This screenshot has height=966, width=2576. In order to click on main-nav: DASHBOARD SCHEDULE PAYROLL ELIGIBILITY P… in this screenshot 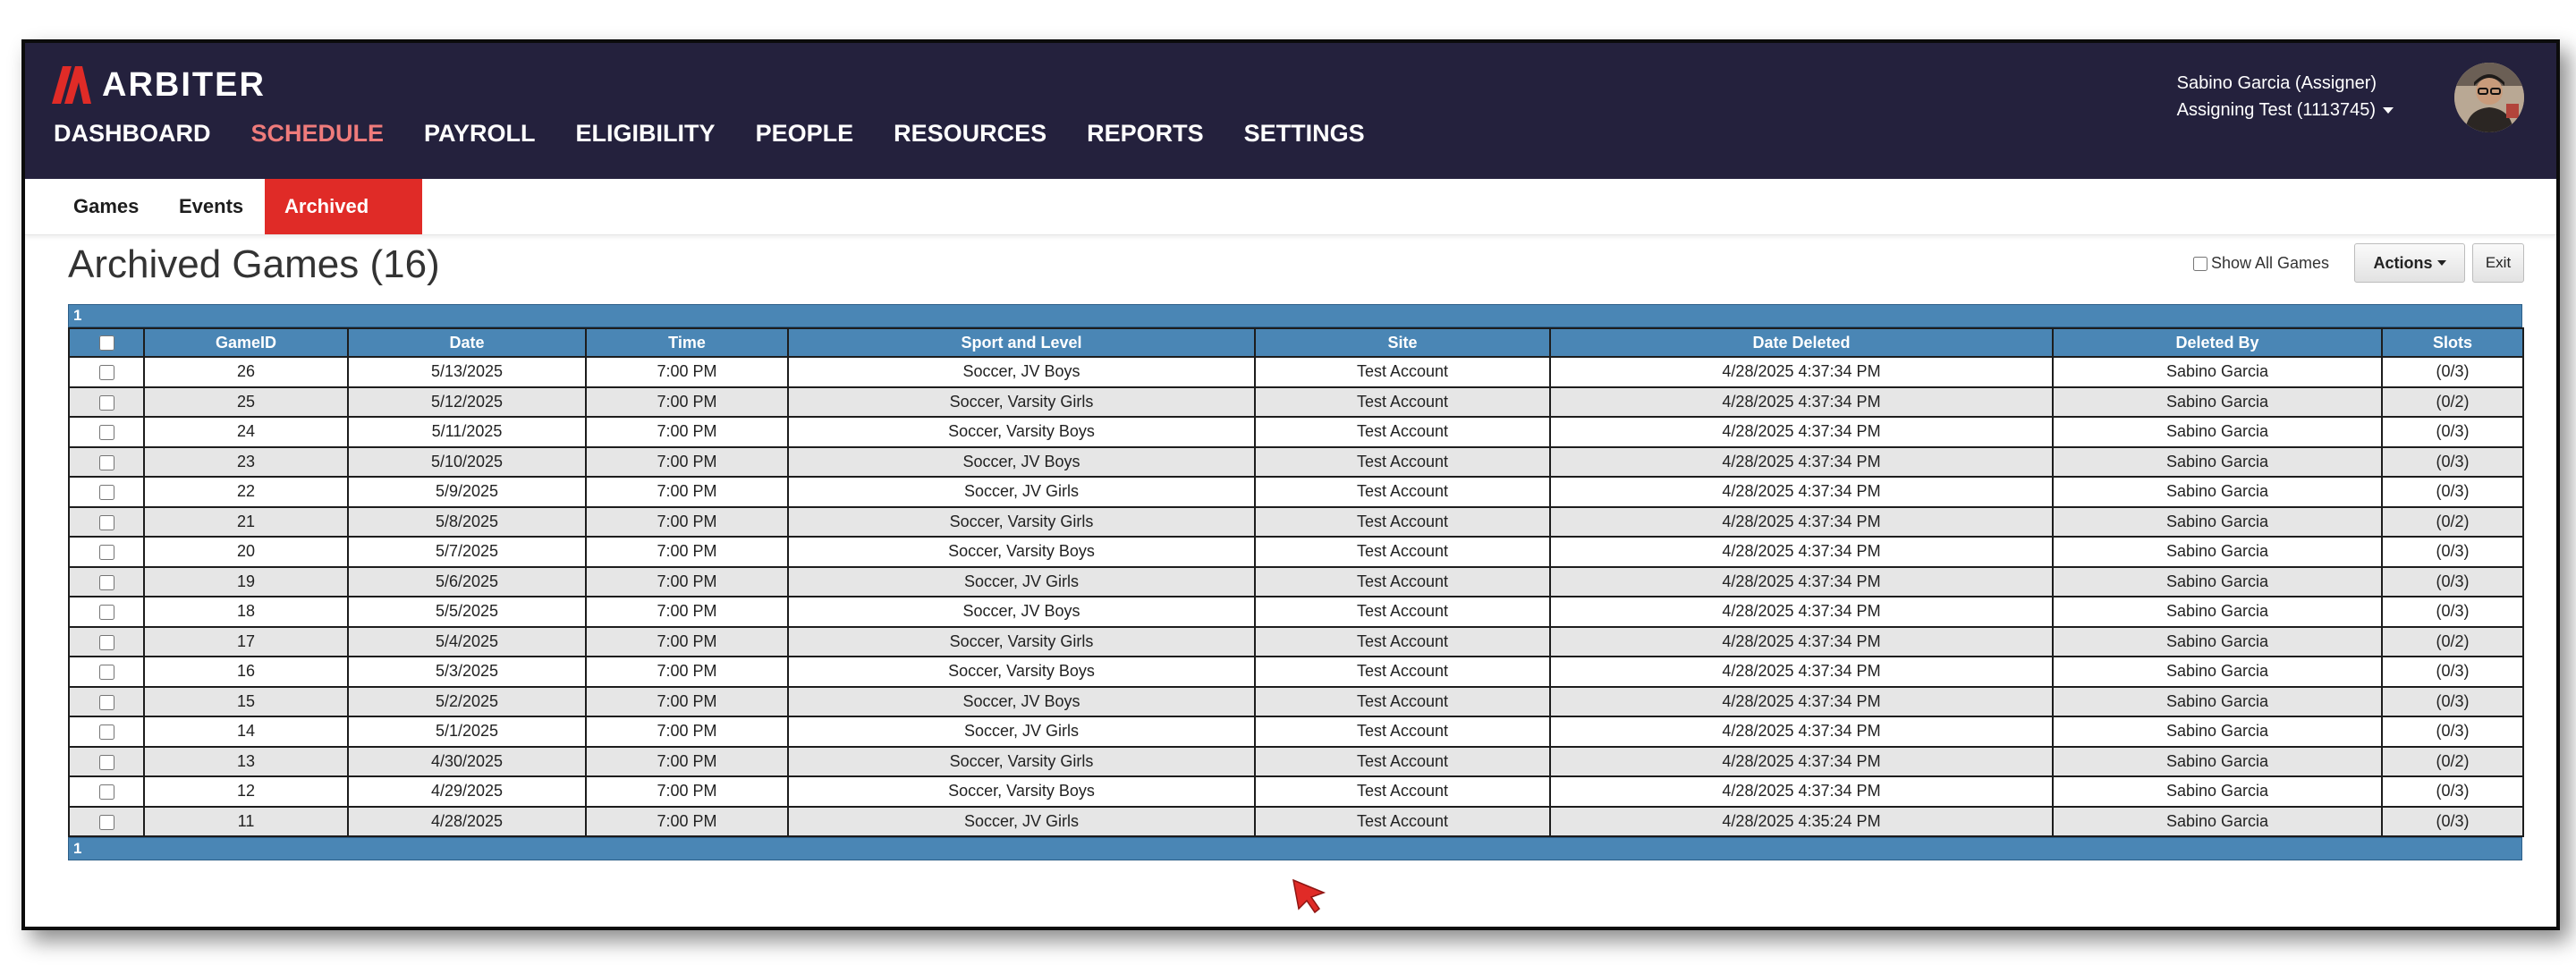, I will do `click(709, 133)`.